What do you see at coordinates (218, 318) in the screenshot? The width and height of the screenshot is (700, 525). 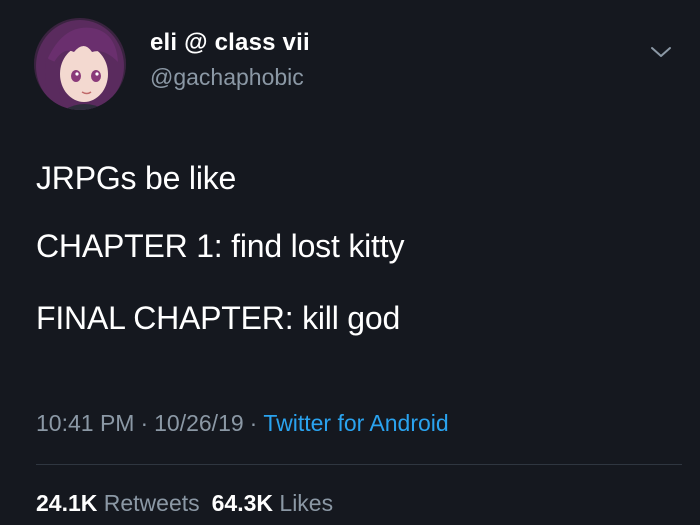 I see `tweet-text-line: FINAL CHAPTER: kill god` at bounding box center [218, 318].